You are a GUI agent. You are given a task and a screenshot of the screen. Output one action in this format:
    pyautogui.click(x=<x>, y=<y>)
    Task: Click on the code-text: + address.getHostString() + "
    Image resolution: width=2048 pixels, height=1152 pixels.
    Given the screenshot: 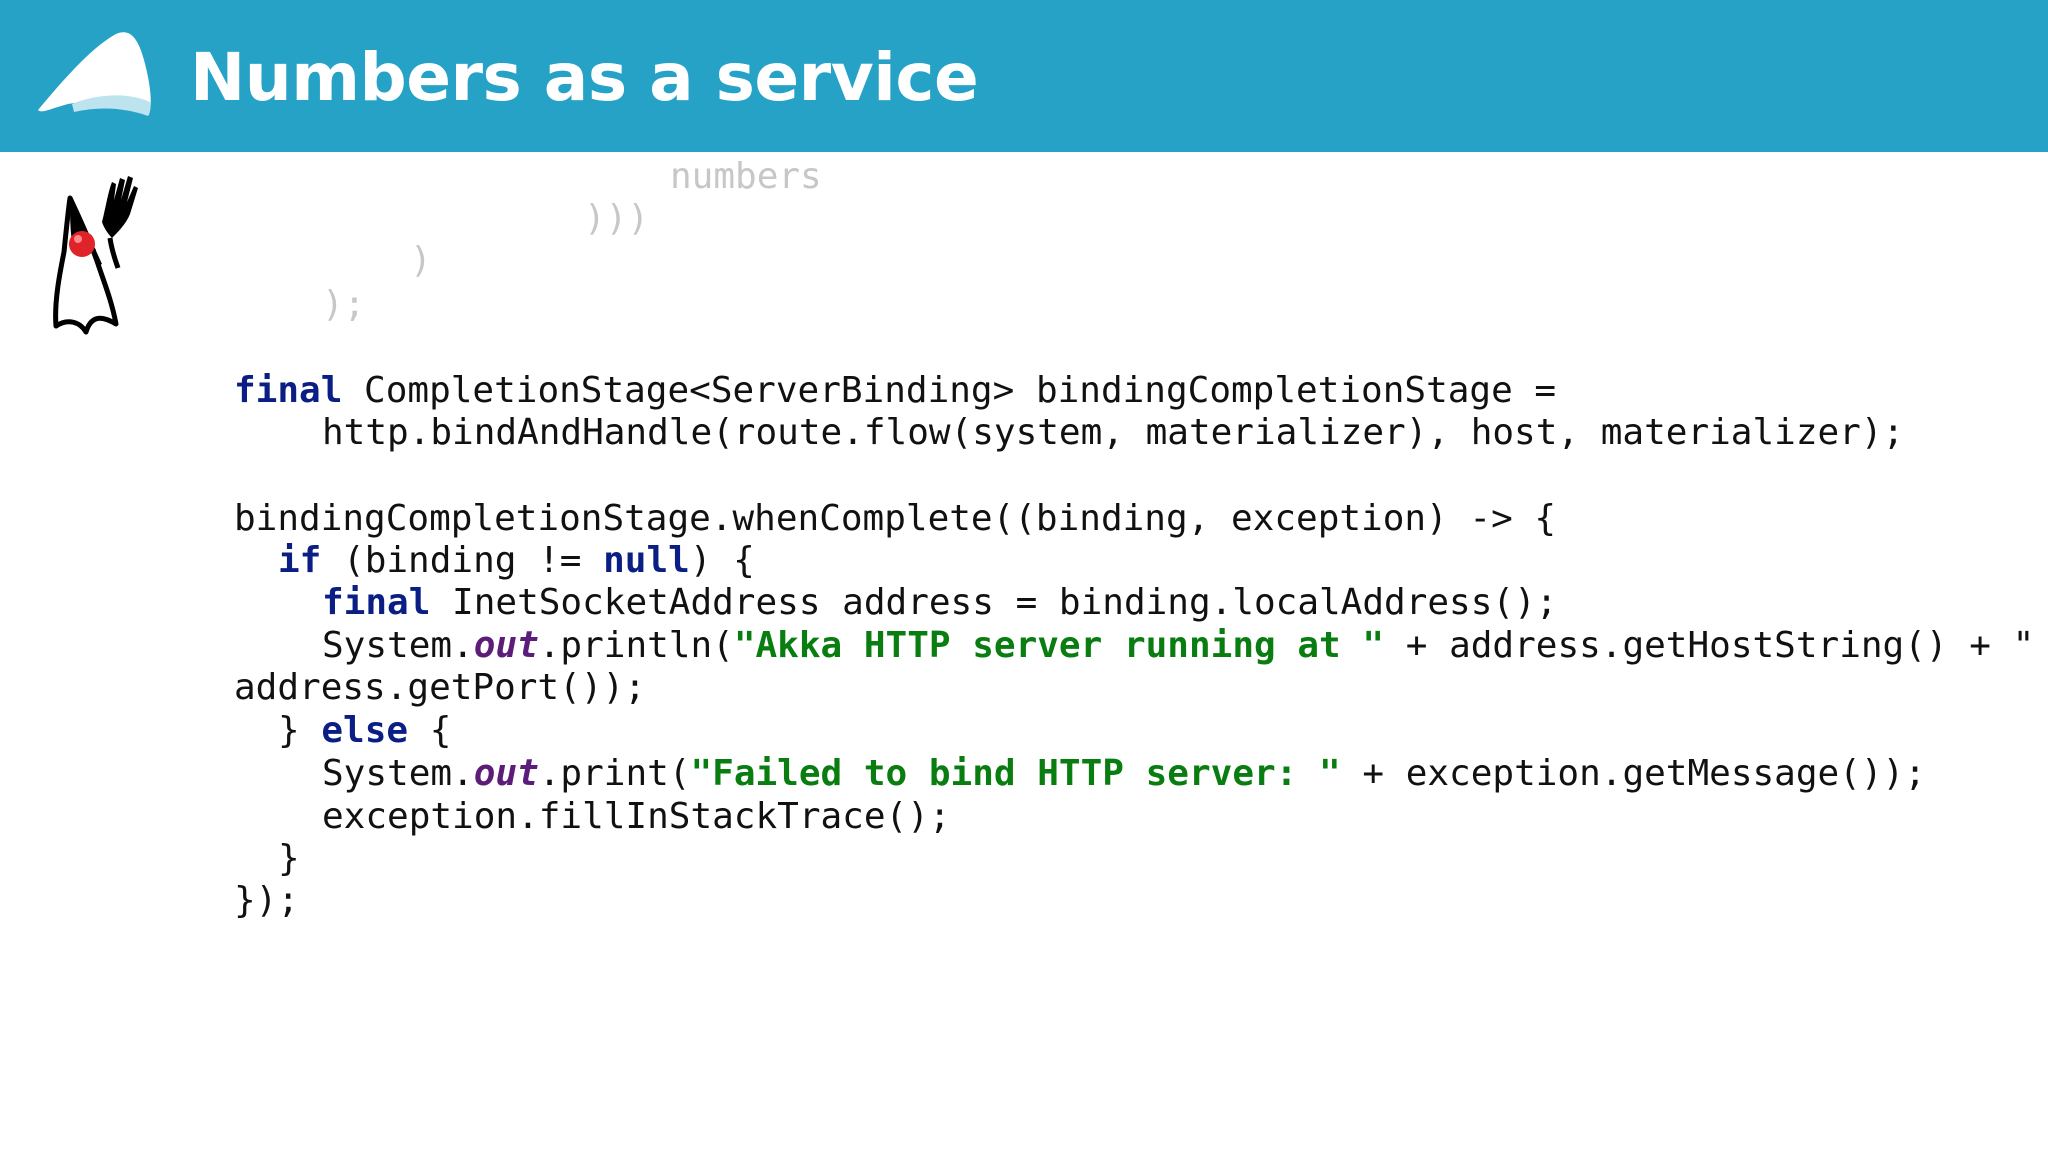 What is the action you would take?
    pyautogui.click(x=1709, y=645)
    